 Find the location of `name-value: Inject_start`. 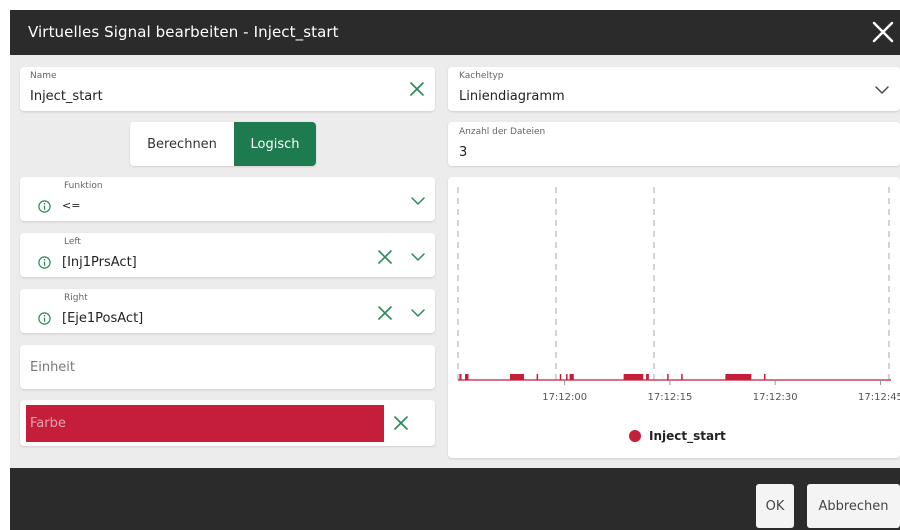

name-value: Inject_start is located at coordinates (66, 96).